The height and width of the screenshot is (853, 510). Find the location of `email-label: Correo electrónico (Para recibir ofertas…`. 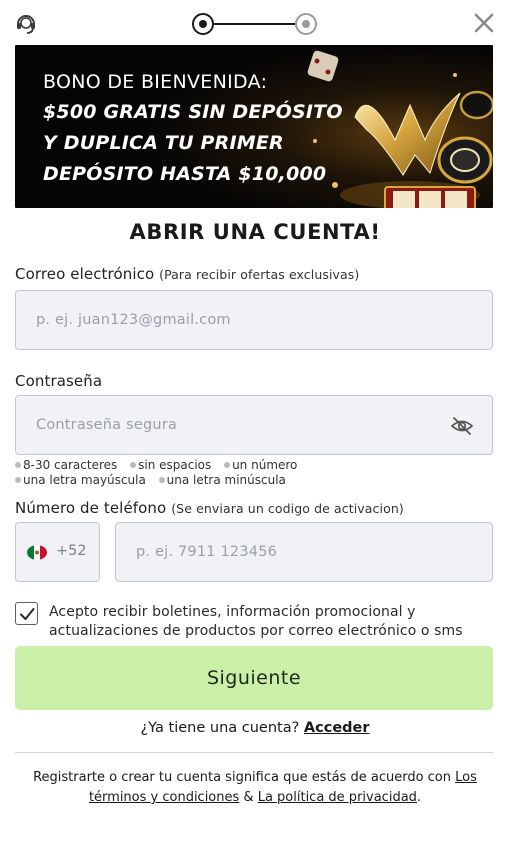

email-label: Correo electrónico (Para recibir ofertas… is located at coordinates (187, 274).